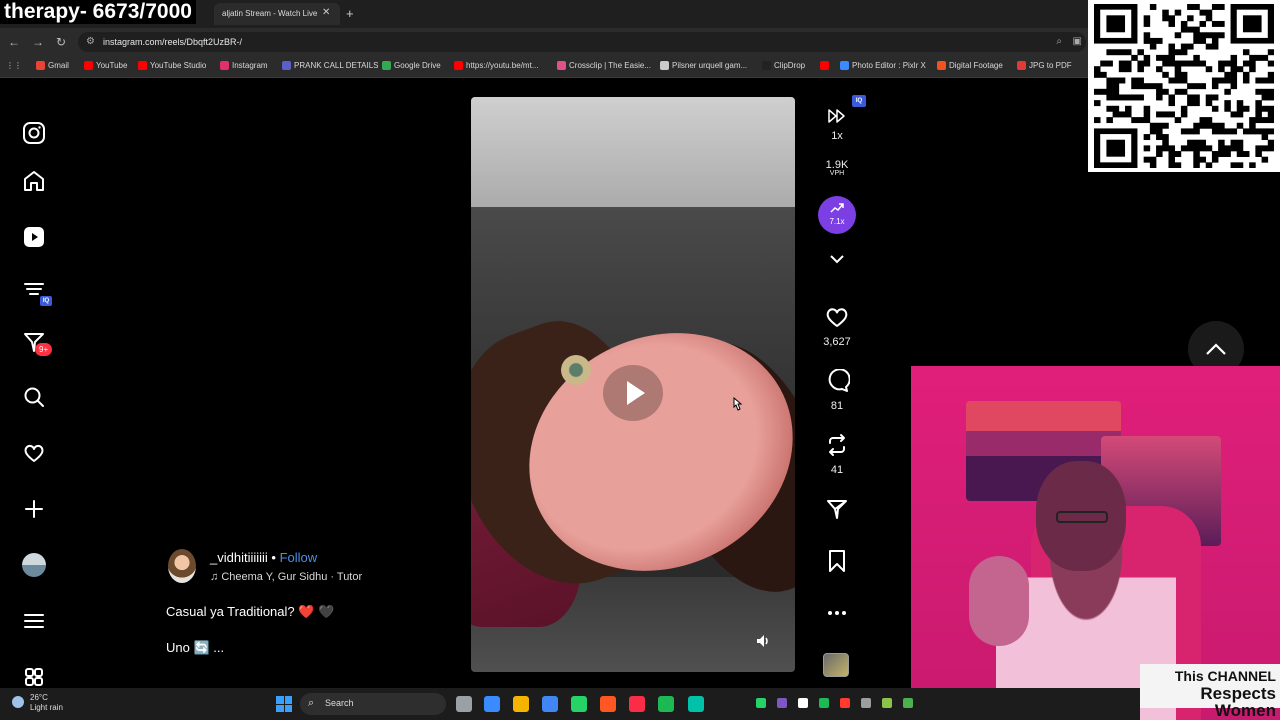 Image resolution: width=1280 pixels, height=720 pixels. I want to click on post-username: _vidhitiiiiiii, so click(239, 557).